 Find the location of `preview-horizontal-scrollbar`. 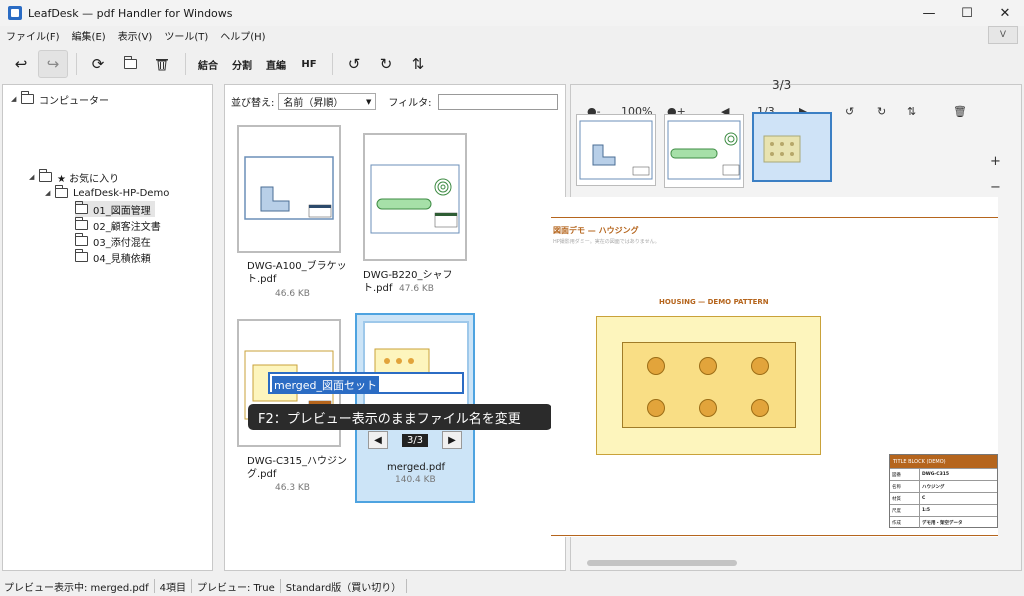

preview-horizontal-scrollbar is located at coordinates (785, 563).